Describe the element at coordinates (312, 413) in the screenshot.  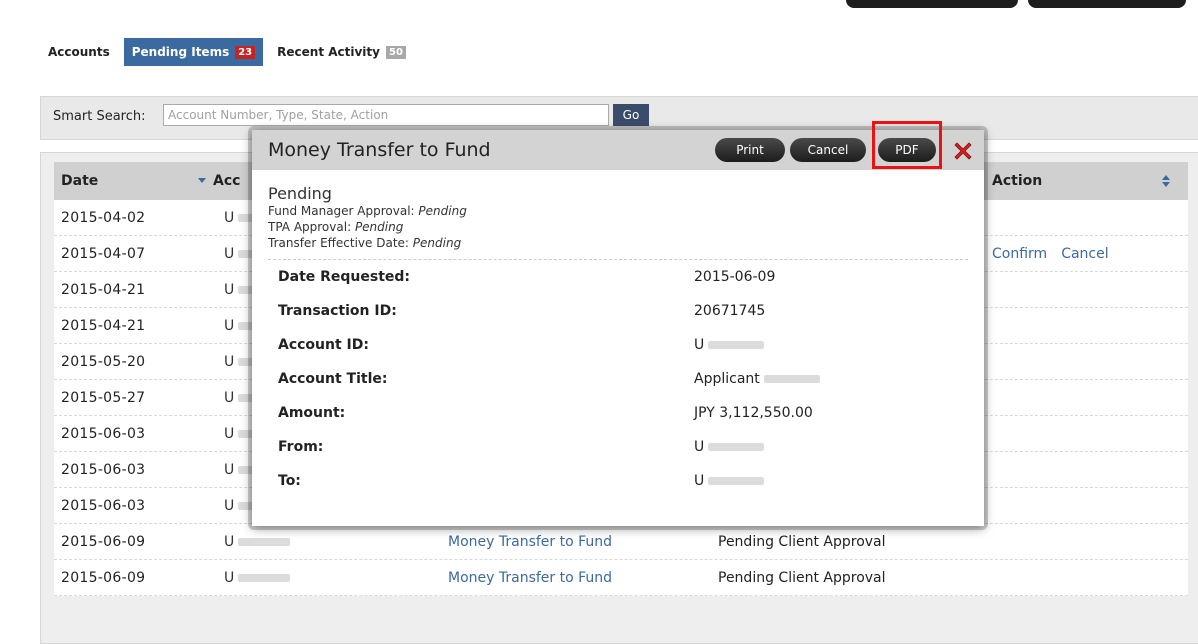
I see `detail-label: Amount:` at that location.